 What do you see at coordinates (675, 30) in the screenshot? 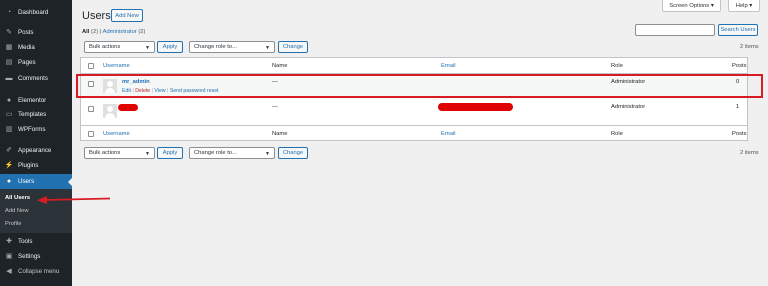
I see `search-input` at bounding box center [675, 30].